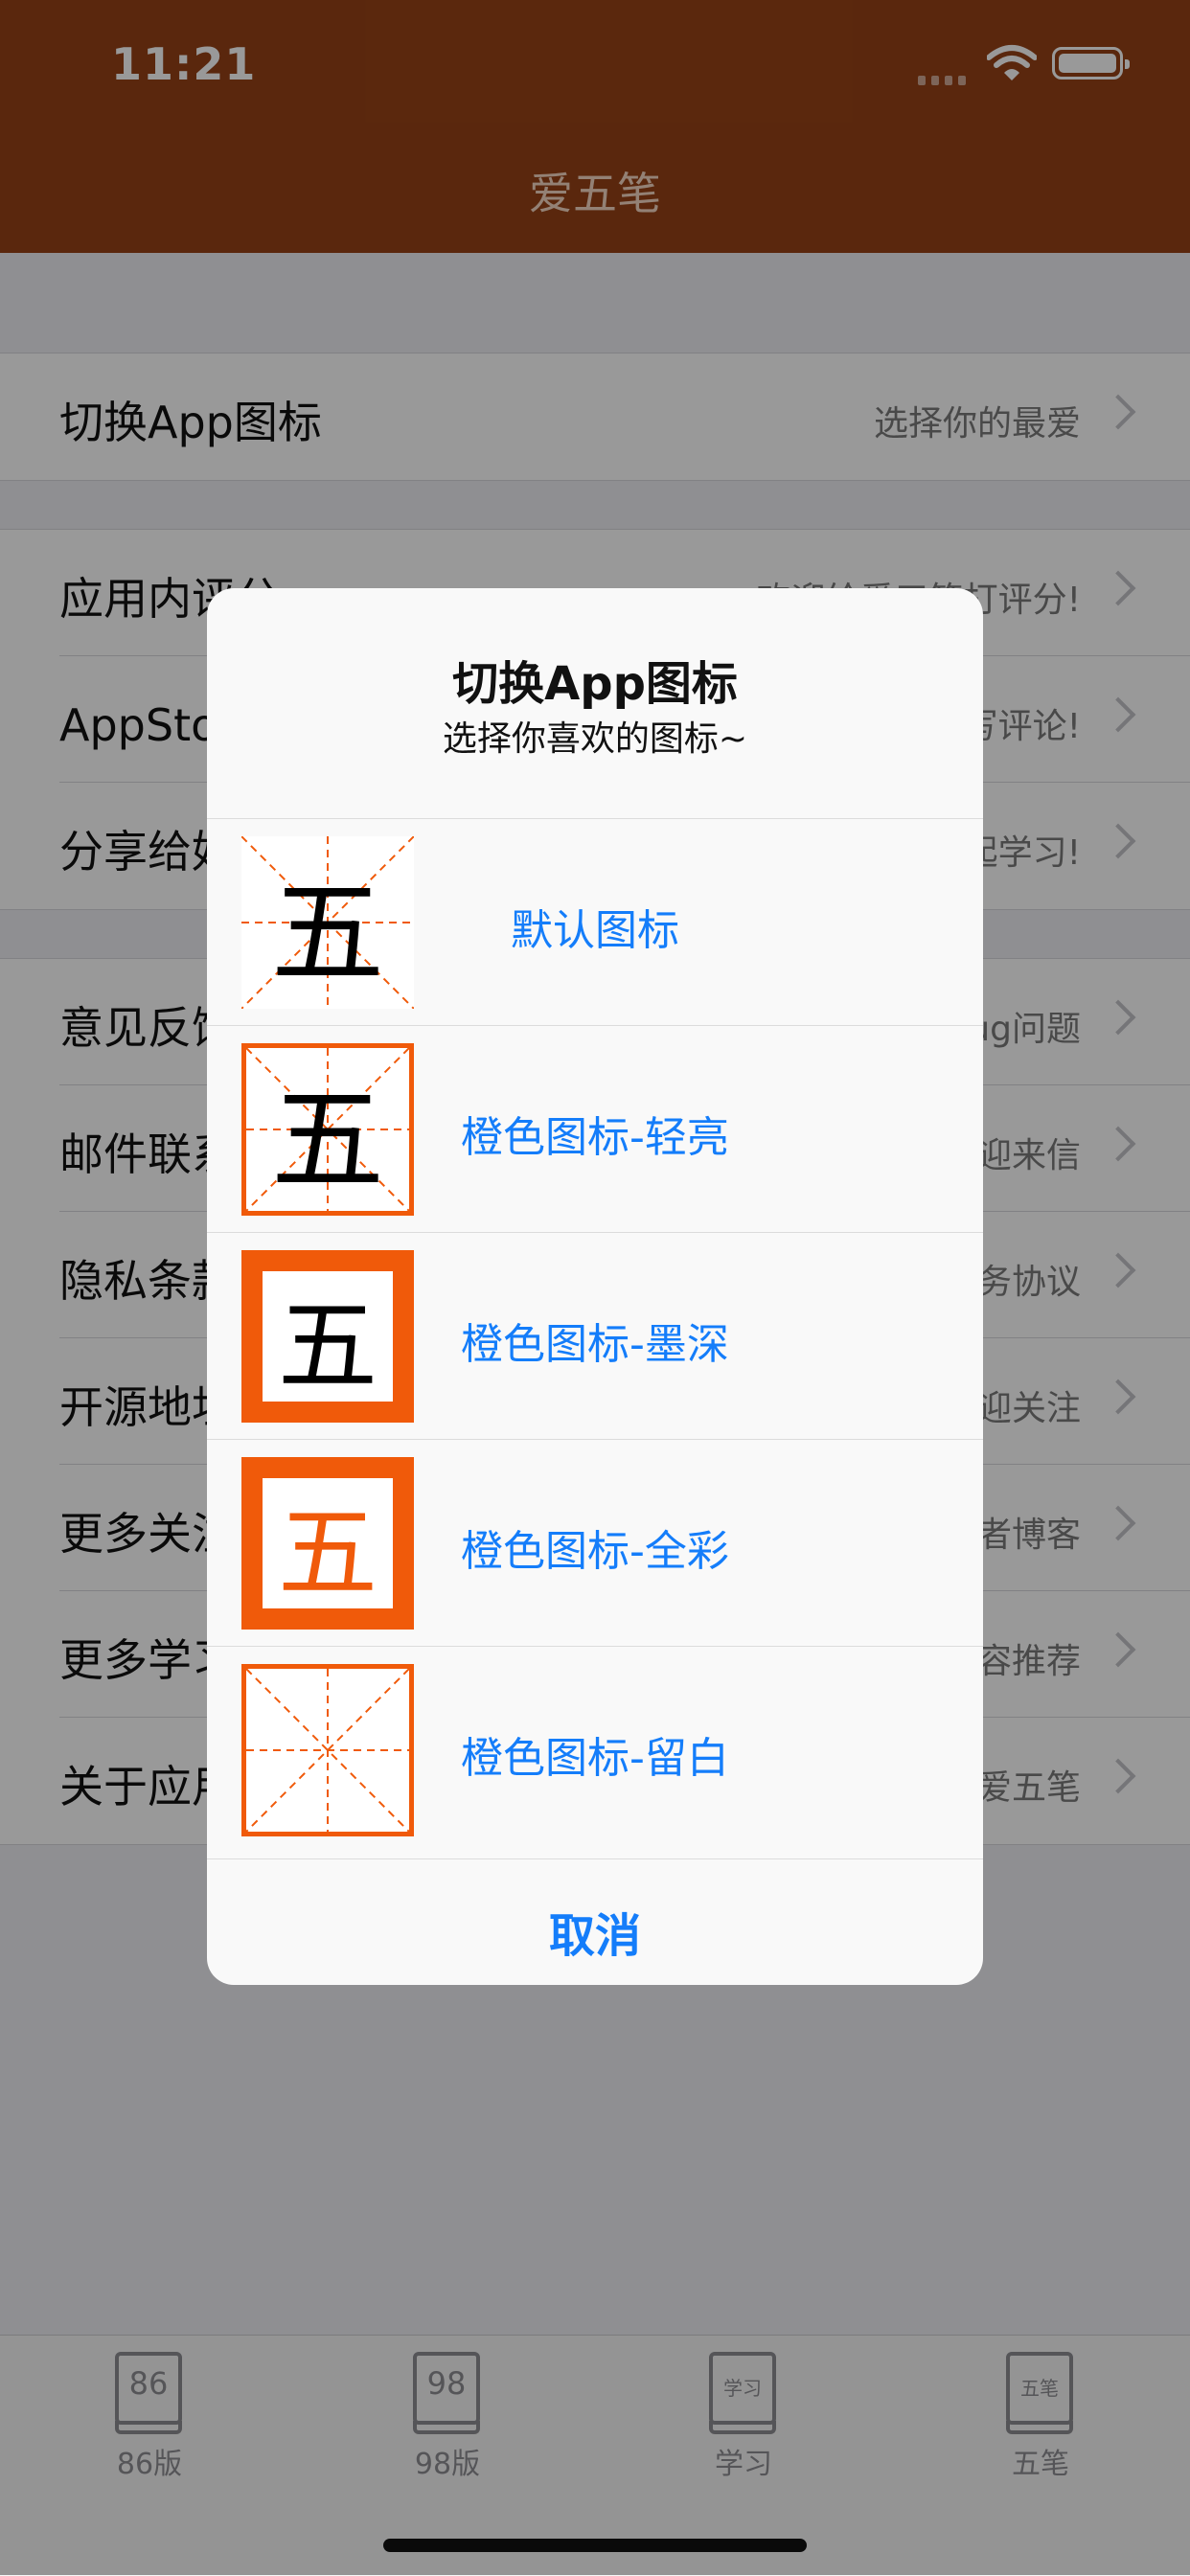  What do you see at coordinates (595, 930) in the screenshot?
I see `option-label: 默认图标` at bounding box center [595, 930].